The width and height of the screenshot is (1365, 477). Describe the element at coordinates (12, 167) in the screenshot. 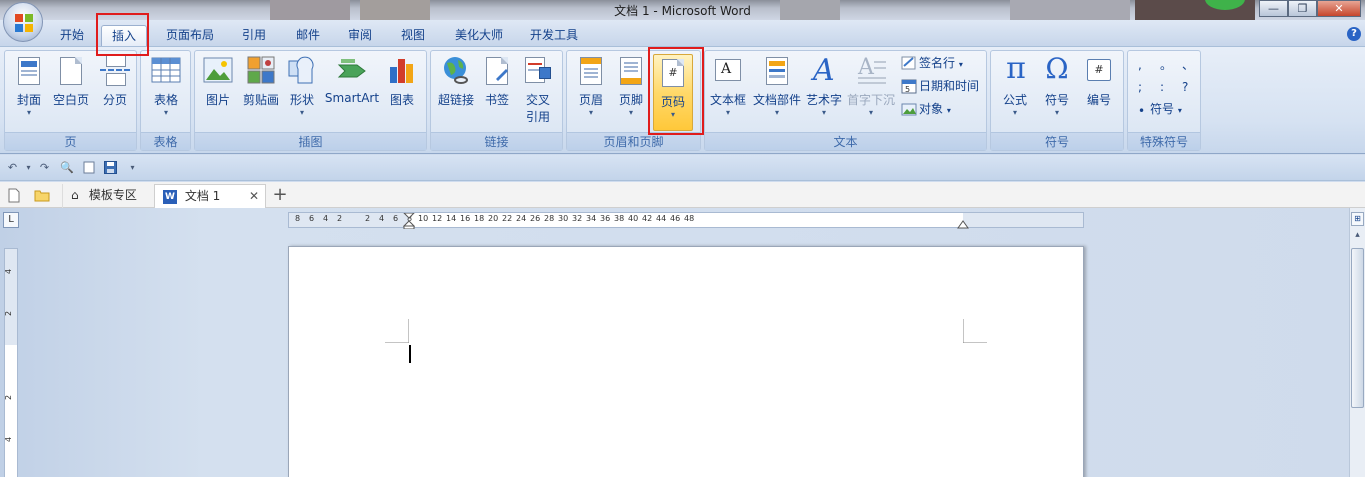

I see `undo-icon: ↶` at that location.